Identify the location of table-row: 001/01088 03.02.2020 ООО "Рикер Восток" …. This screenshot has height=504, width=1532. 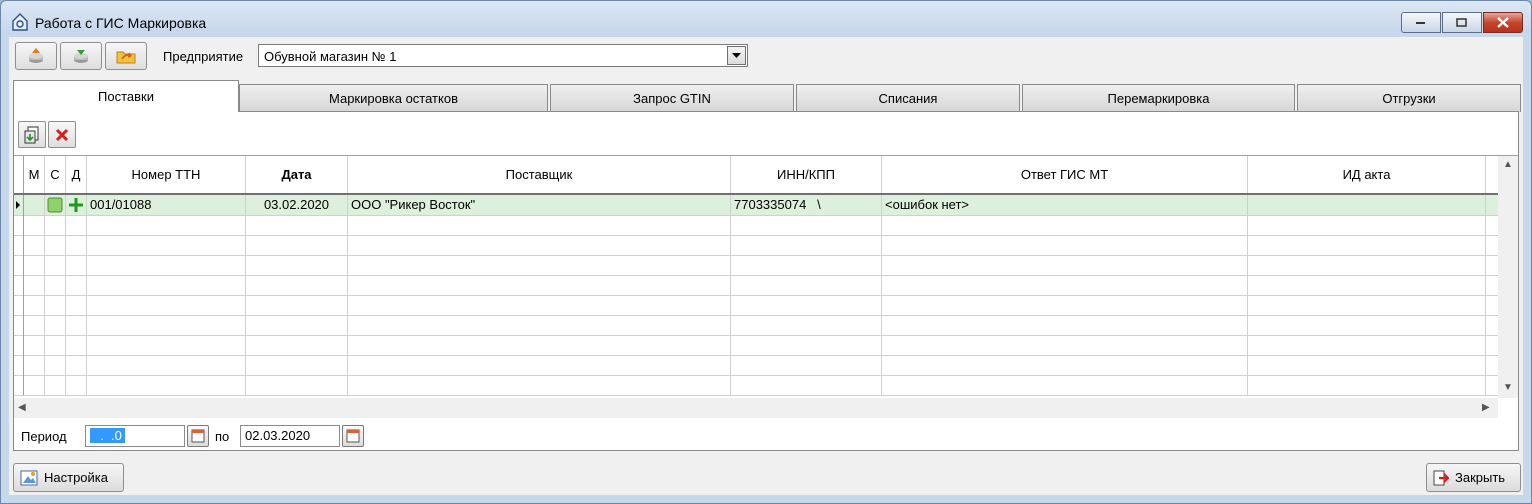
(756, 205).